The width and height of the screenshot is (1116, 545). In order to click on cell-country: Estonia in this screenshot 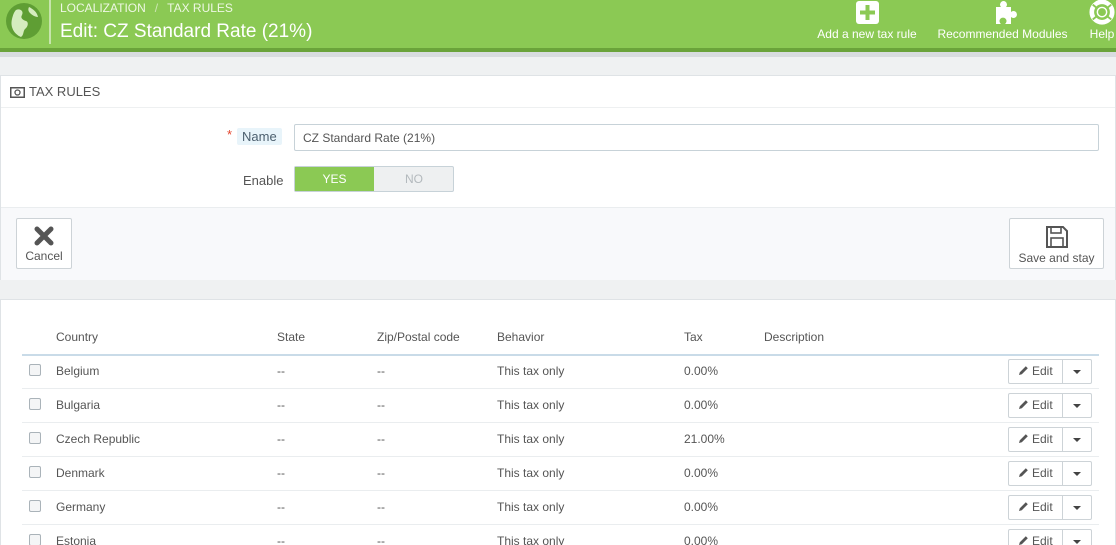, I will do `click(76, 539)`.